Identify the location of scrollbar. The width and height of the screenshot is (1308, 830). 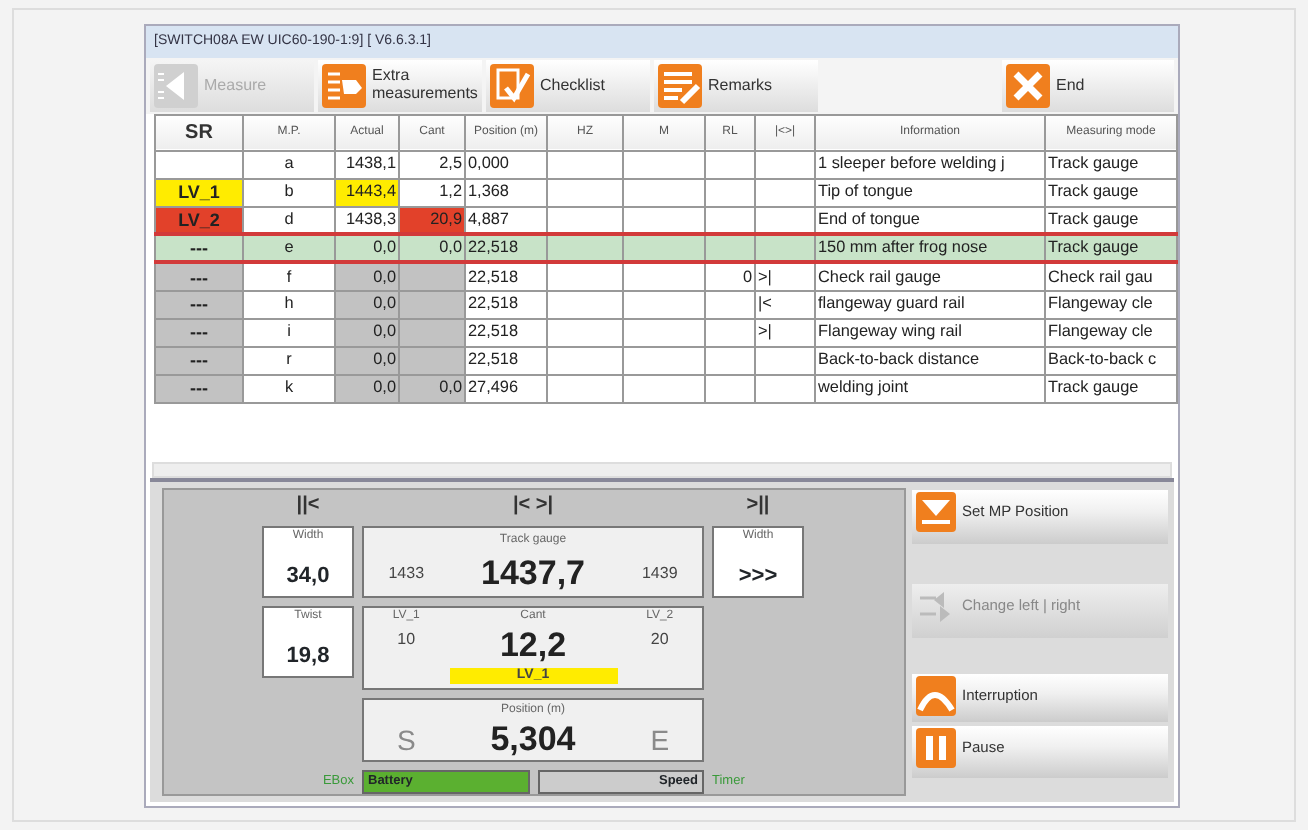
(662, 470).